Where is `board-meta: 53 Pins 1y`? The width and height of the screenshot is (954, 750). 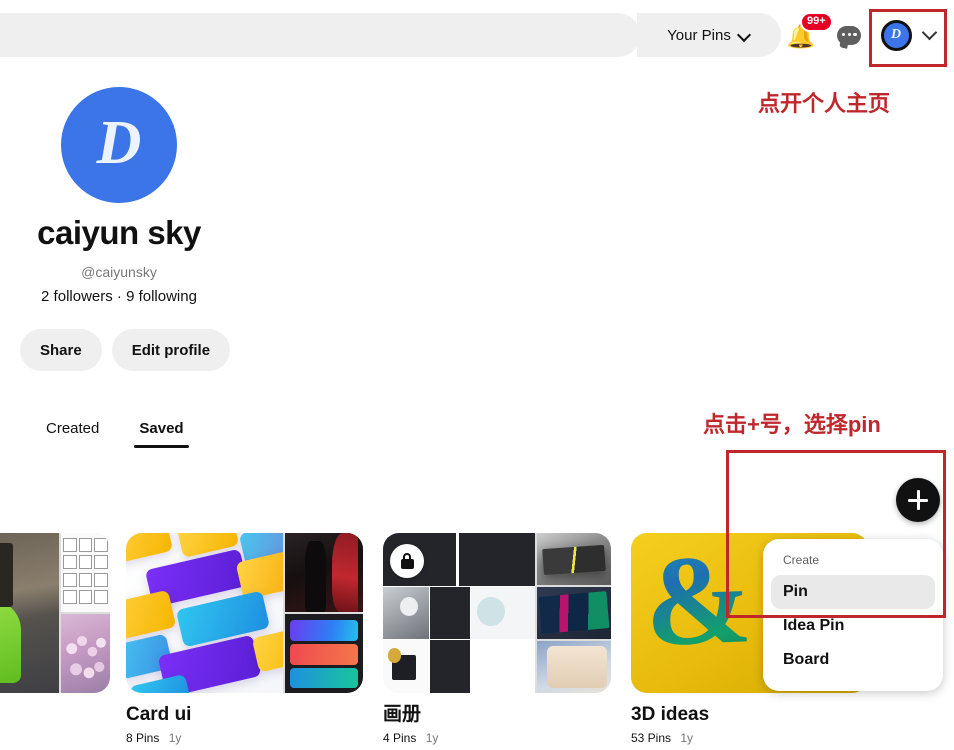
board-meta: 53 Pins 1y is located at coordinates (749, 738).